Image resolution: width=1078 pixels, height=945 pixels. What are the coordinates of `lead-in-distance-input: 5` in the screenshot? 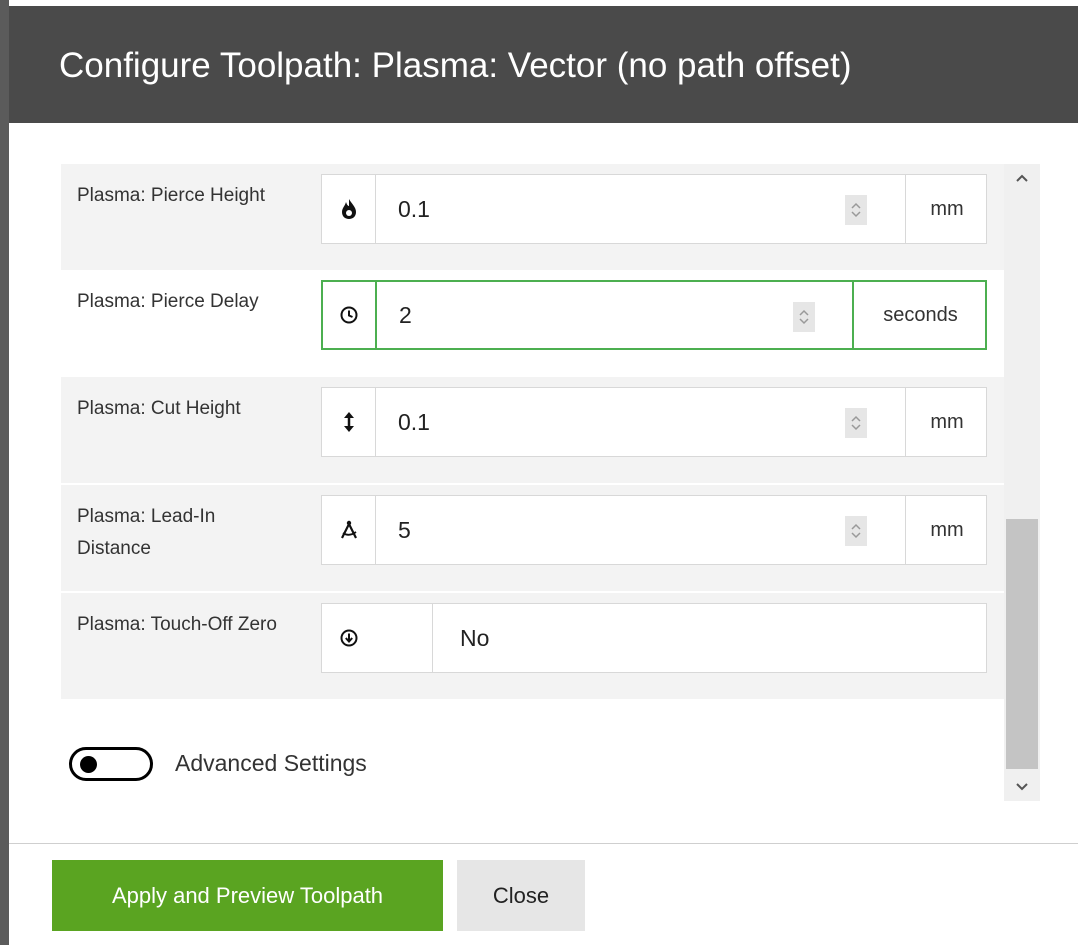 It's located at (404, 530).